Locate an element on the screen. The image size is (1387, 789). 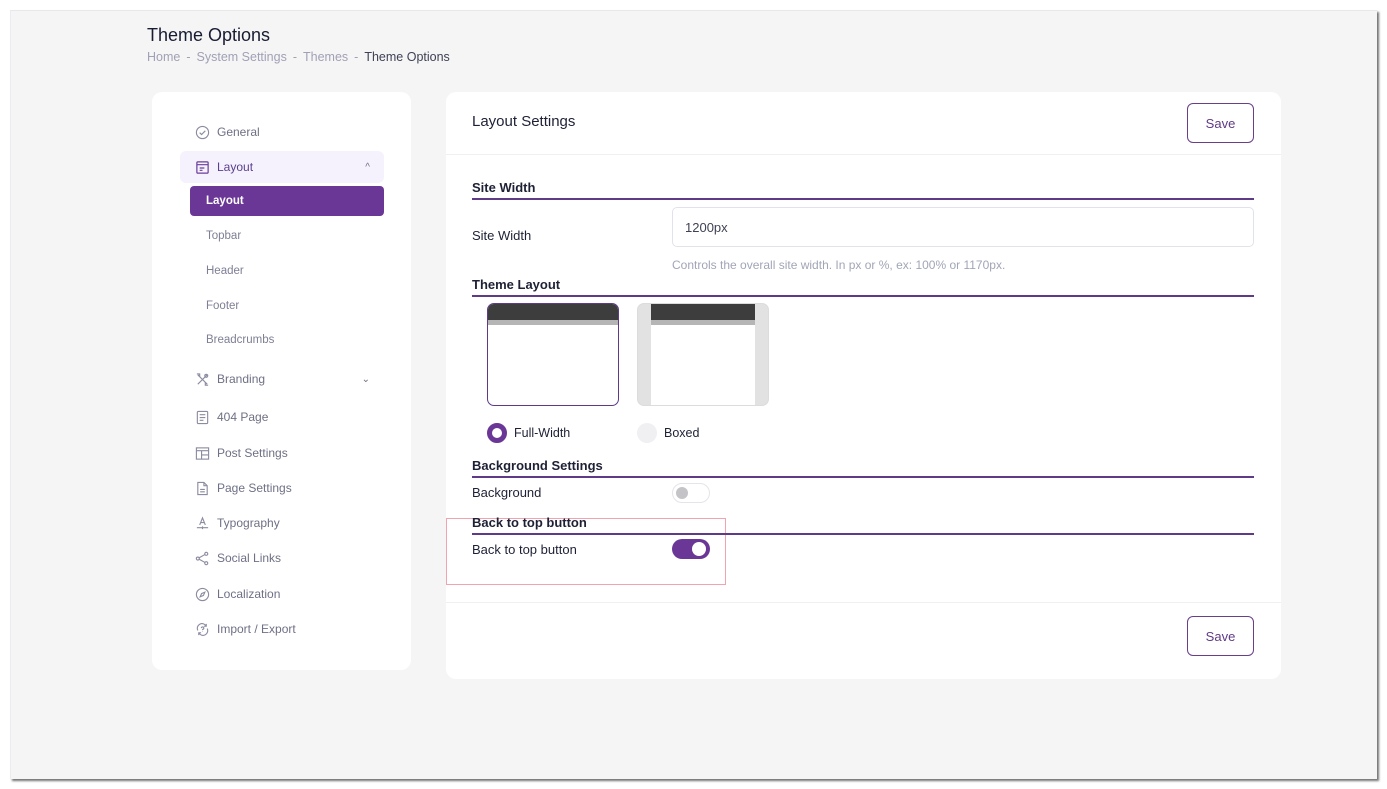
sidebar-item-label: Social Links is located at coordinates (249, 558).